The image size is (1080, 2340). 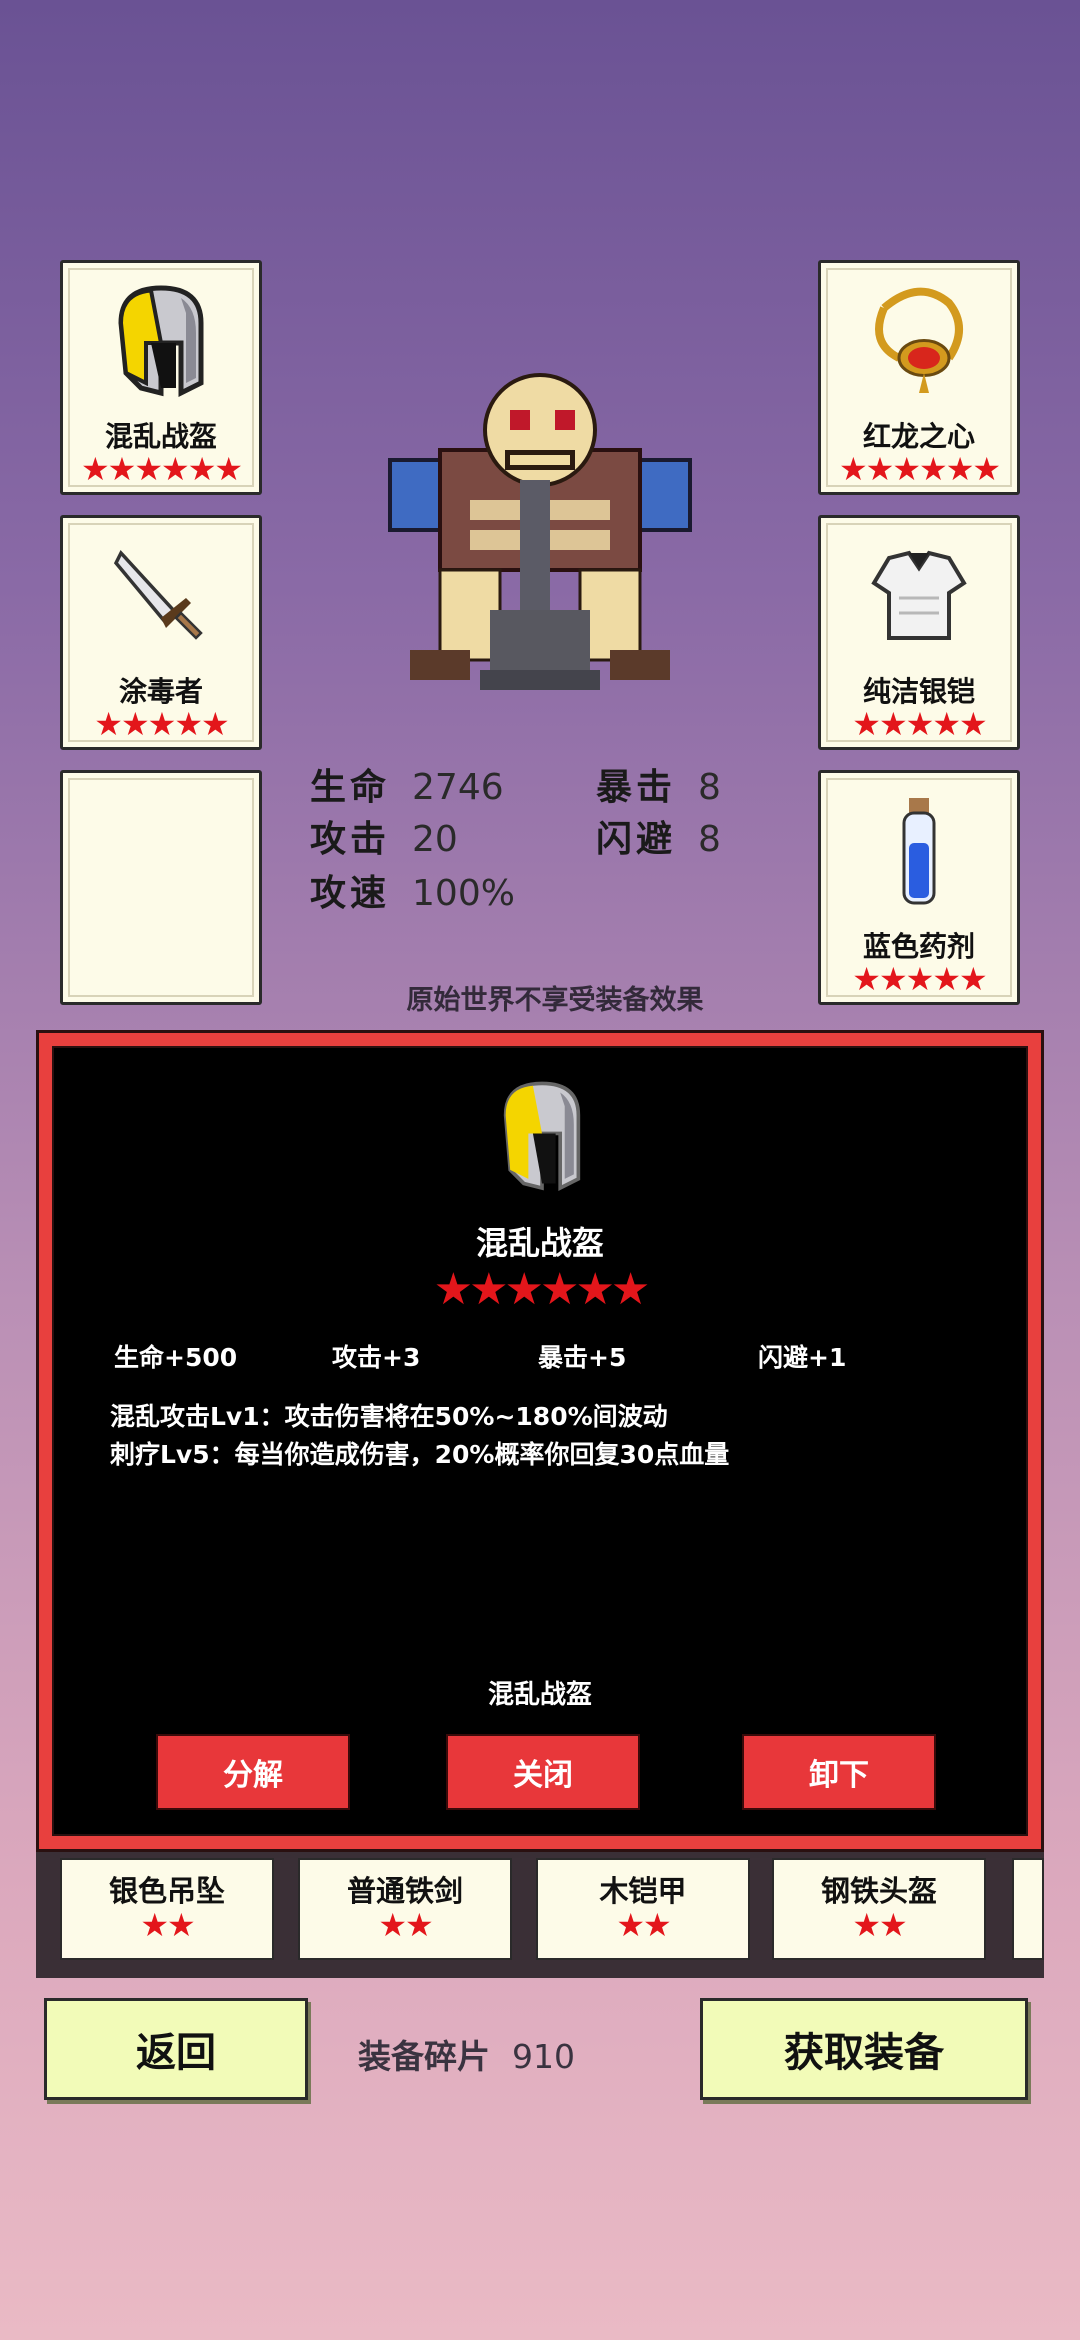 I want to click on back-button: 返回, so click(x=176, y=2049).